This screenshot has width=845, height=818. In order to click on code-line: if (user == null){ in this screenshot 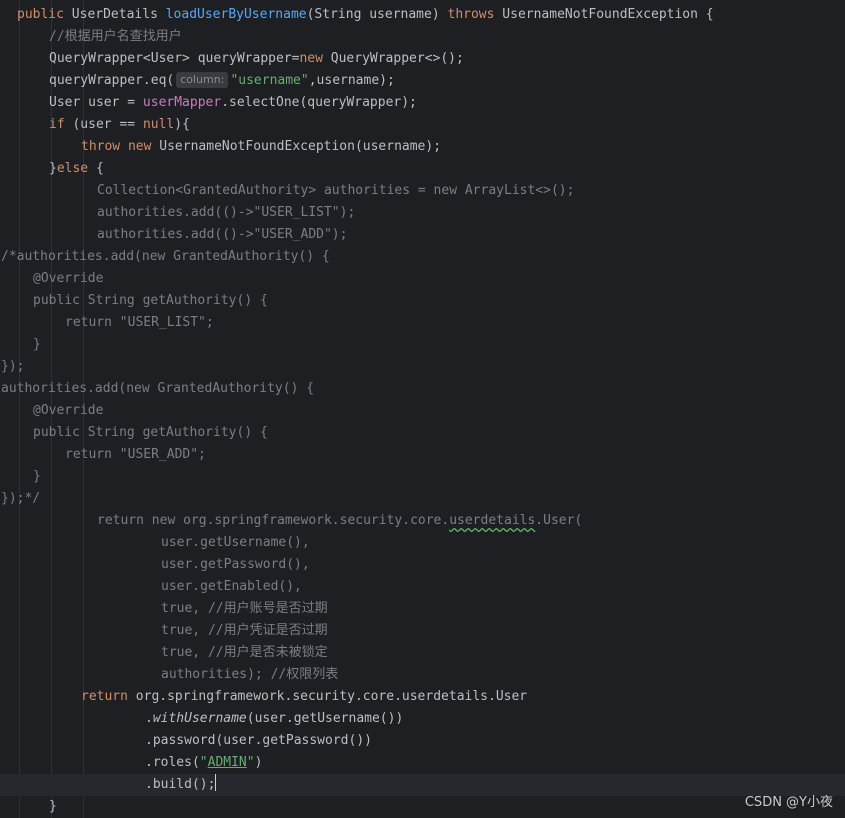, I will do `click(422, 125)`.